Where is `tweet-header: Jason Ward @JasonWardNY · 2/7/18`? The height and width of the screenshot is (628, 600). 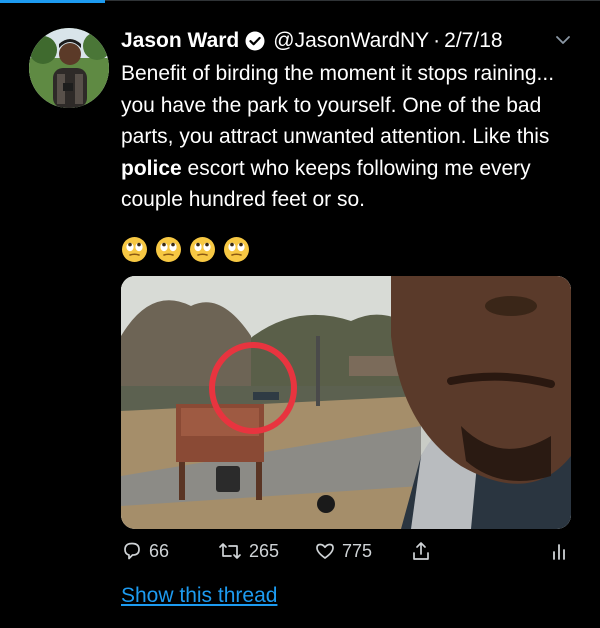
tweet-header: Jason Ward @JasonWardNY · 2/7/18 is located at coordinates (312, 41).